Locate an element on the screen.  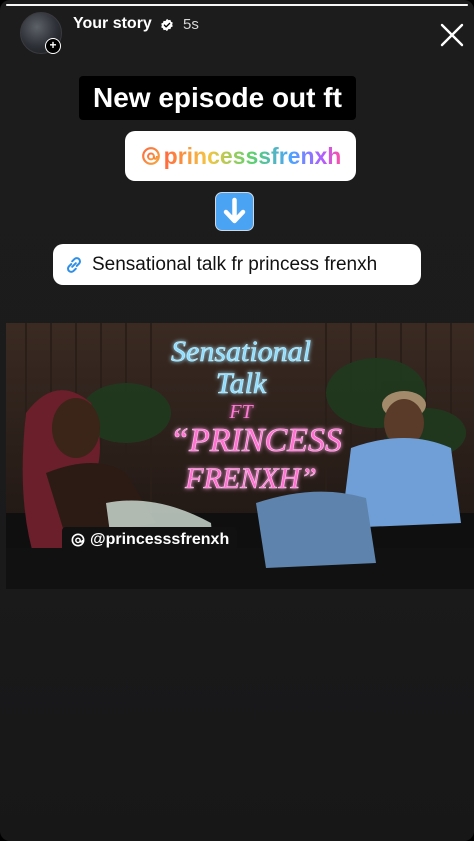
image-mention-tag: @princesssfrenxh is located at coordinates (150, 540).